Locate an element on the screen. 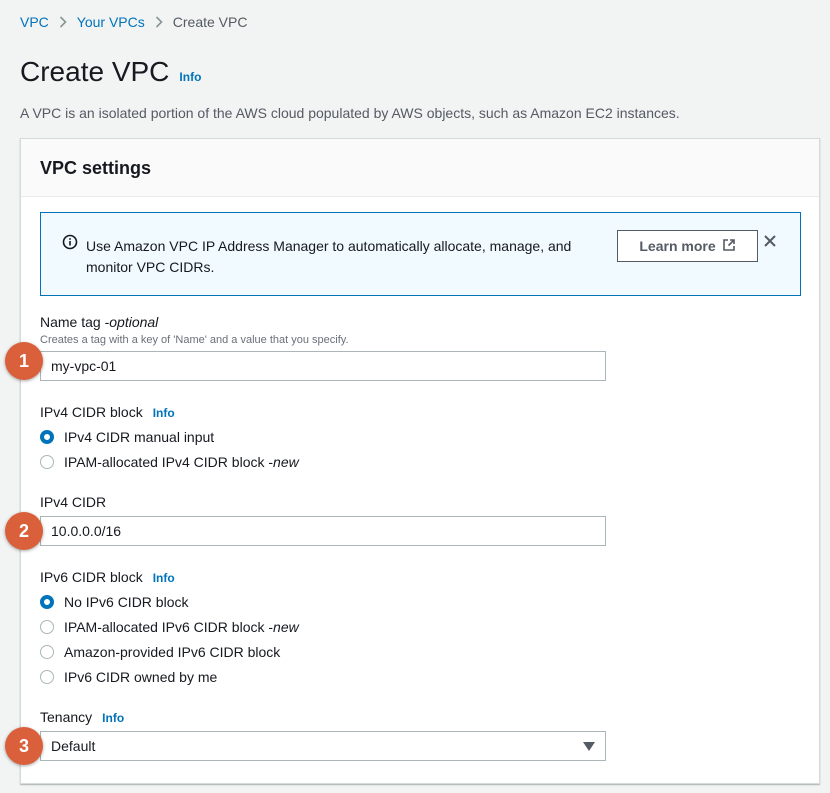  ipv4-info-link: Info is located at coordinates (164, 413).